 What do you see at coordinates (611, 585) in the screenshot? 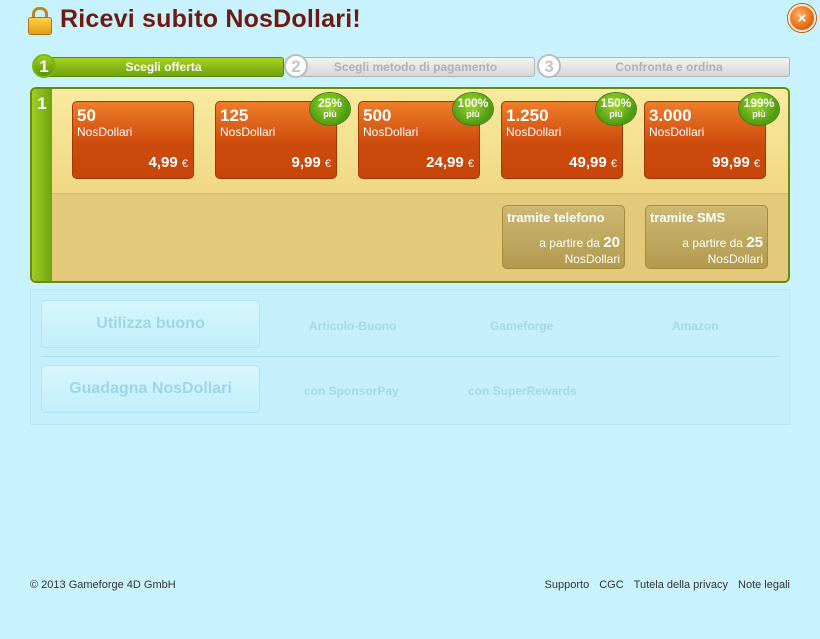
I see `footer-link-cgc: CGC` at bounding box center [611, 585].